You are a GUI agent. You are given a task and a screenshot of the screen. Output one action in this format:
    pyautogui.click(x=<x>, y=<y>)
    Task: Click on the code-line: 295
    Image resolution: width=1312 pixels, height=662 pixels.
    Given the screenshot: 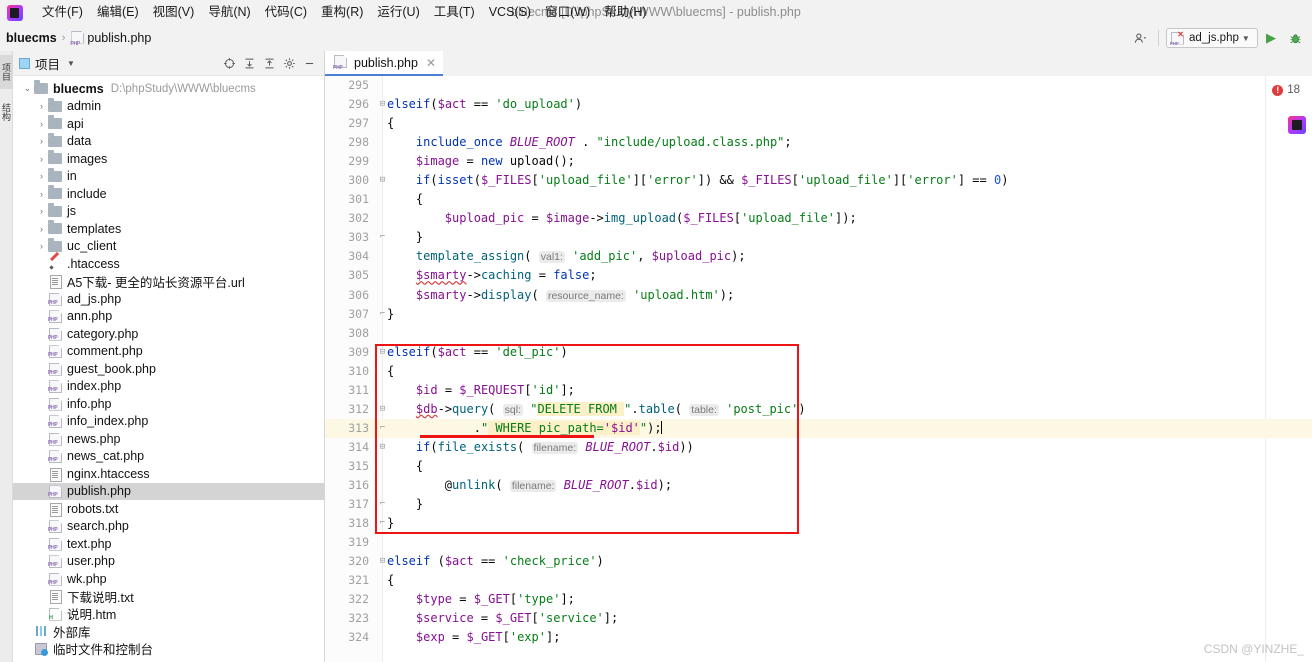 What is the action you would take?
    pyautogui.click(x=818, y=85)
    